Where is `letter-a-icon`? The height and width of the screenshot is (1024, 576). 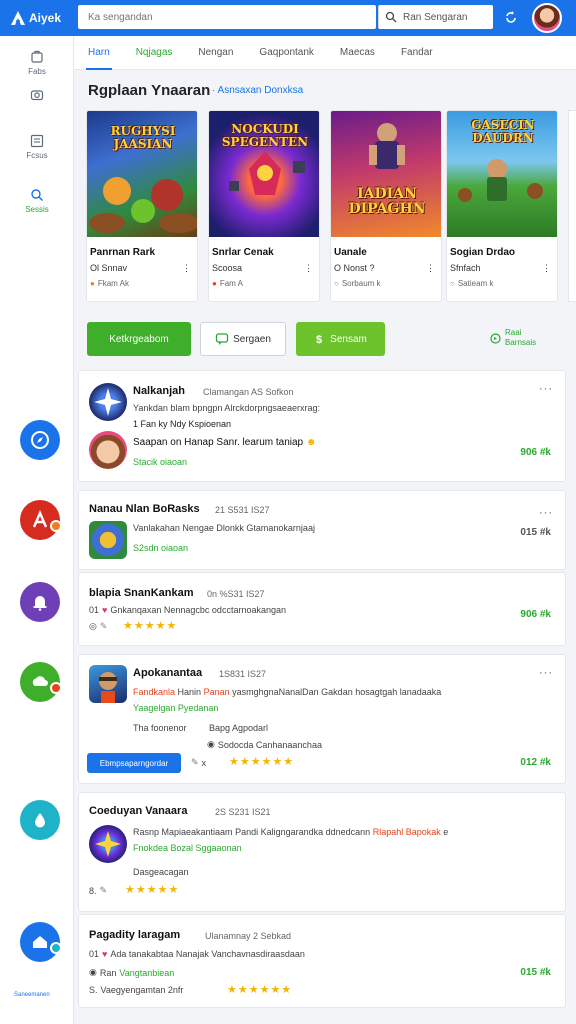
letter-a-icon is located at coordinates (40, 519).